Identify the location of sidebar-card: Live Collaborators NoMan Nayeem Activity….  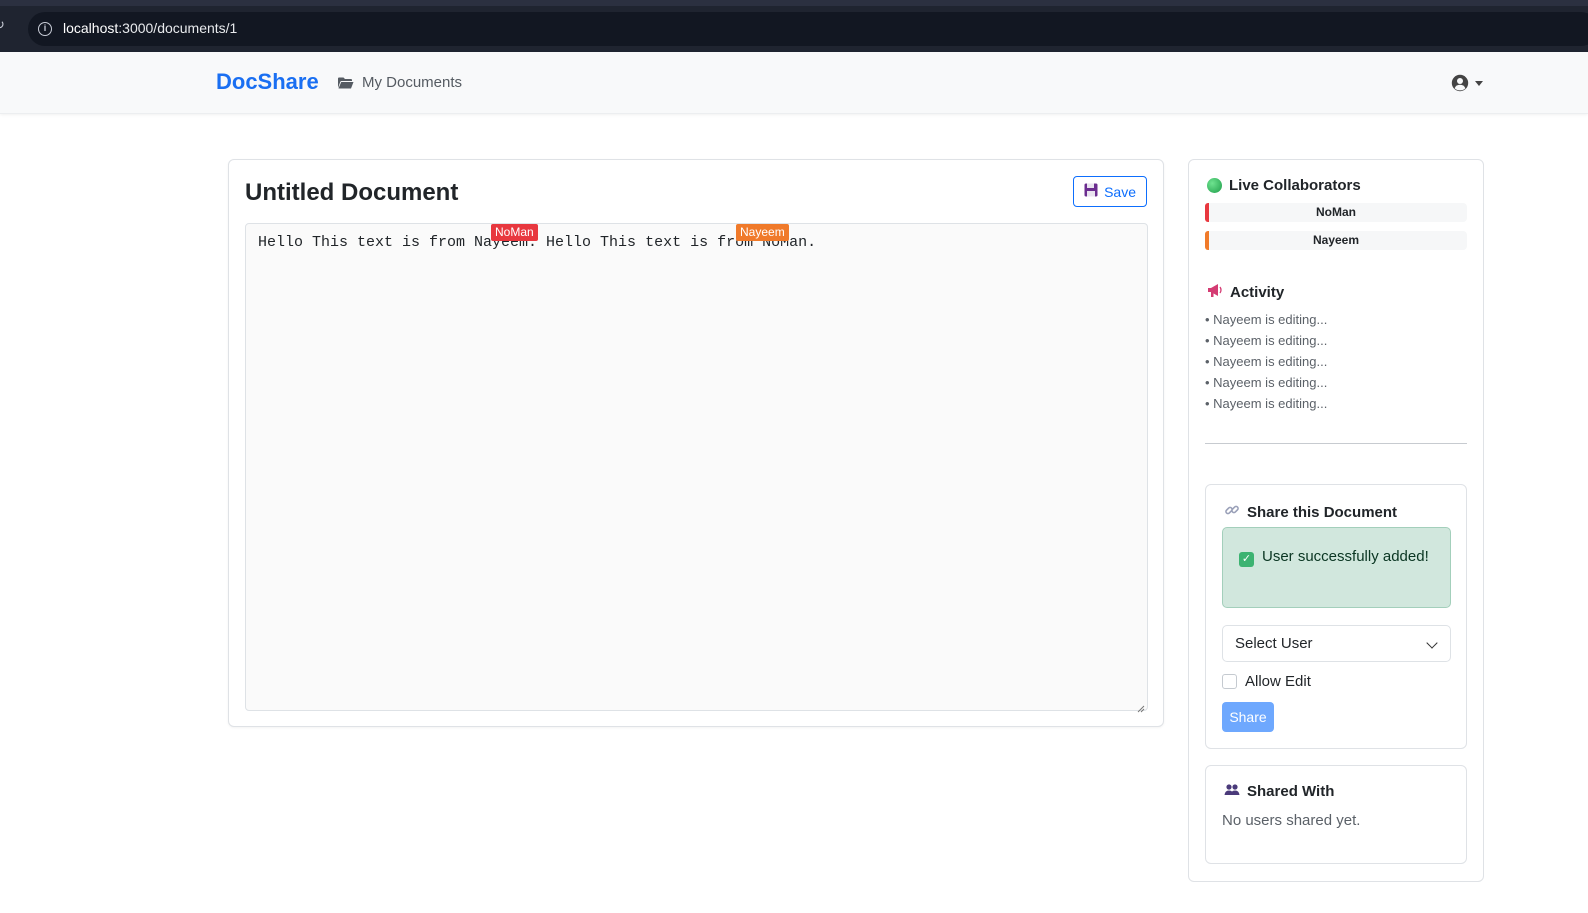
(1336, 520).